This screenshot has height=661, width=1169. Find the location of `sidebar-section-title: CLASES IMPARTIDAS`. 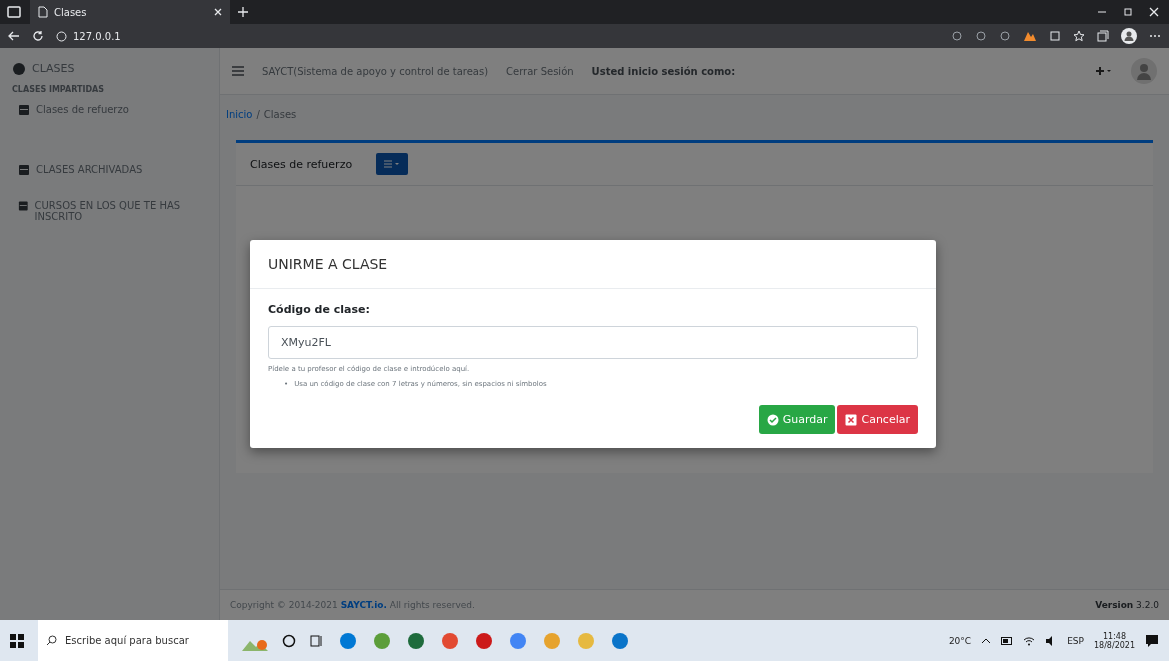

sidebar-section-title: CLASES IMPARTIDAS is located at coordinates (59, 89).